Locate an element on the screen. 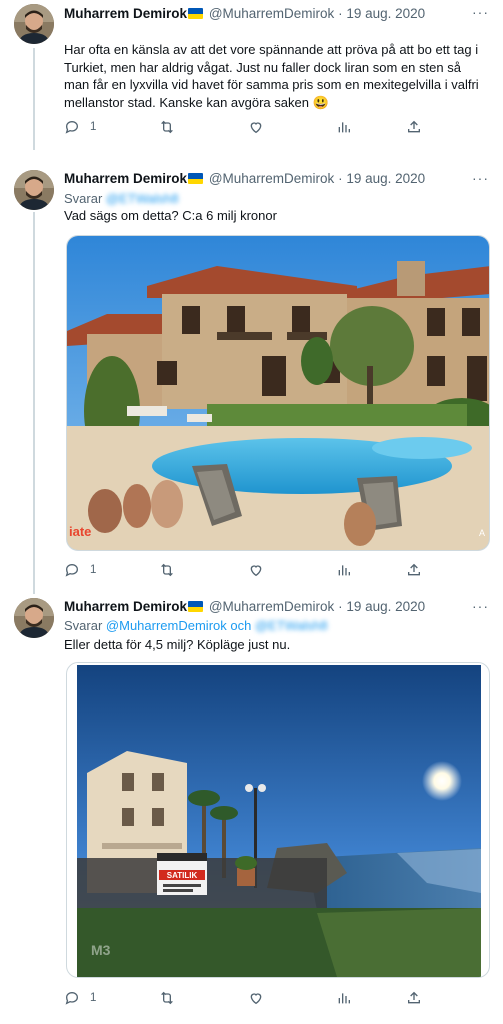 This screenshot has height=1024, width=503. replying-to: Svarar @MuharremDemirok och @ETWalsh8 is located at coordinates (196, 625).